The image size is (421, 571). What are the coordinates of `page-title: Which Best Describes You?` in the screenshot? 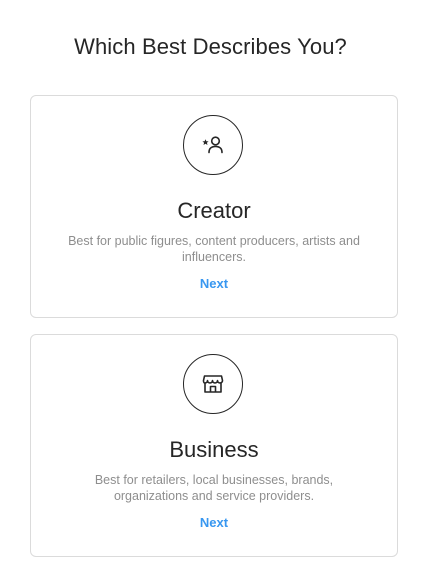 It's located at (210, 46).